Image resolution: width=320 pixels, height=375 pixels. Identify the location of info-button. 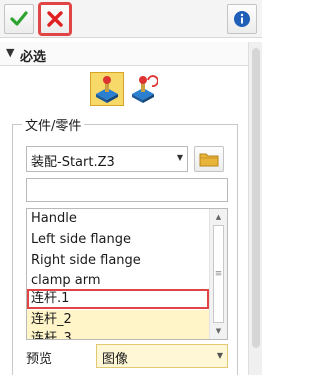
(242, 19).